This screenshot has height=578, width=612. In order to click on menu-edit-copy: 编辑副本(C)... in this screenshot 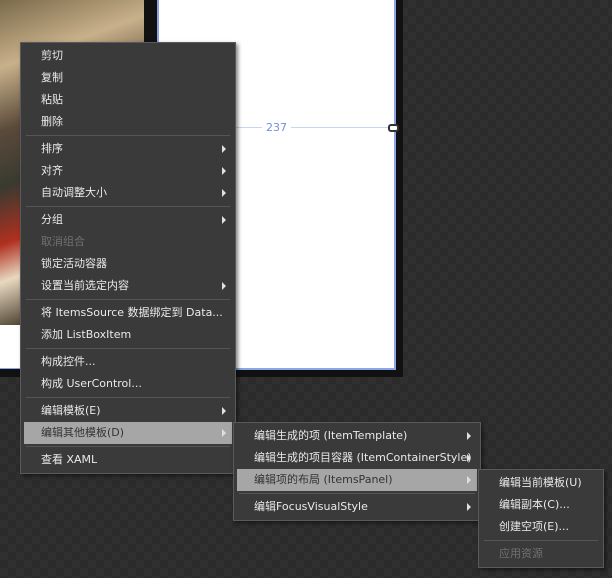, I will do `click(541, 505)`.